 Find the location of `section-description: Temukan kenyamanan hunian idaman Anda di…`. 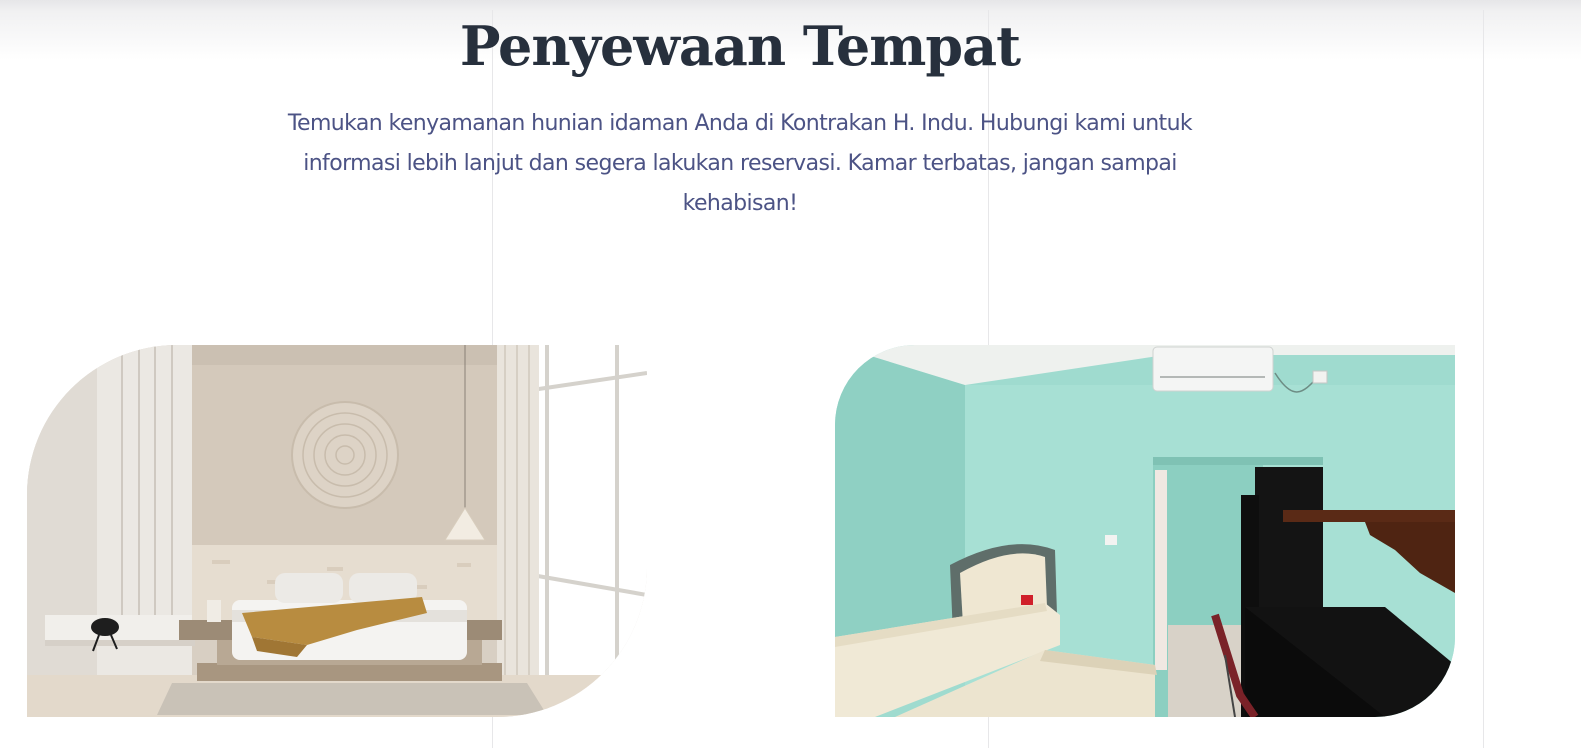

section-description: Temukan kenyamanan hunian idaman Anda di… is located at coordinates (740, 163).